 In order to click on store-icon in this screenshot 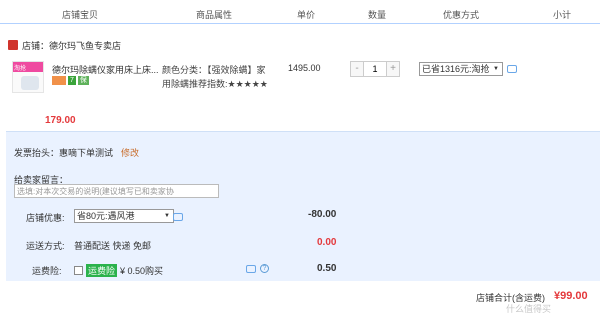, I will do `click(13, 45)`.